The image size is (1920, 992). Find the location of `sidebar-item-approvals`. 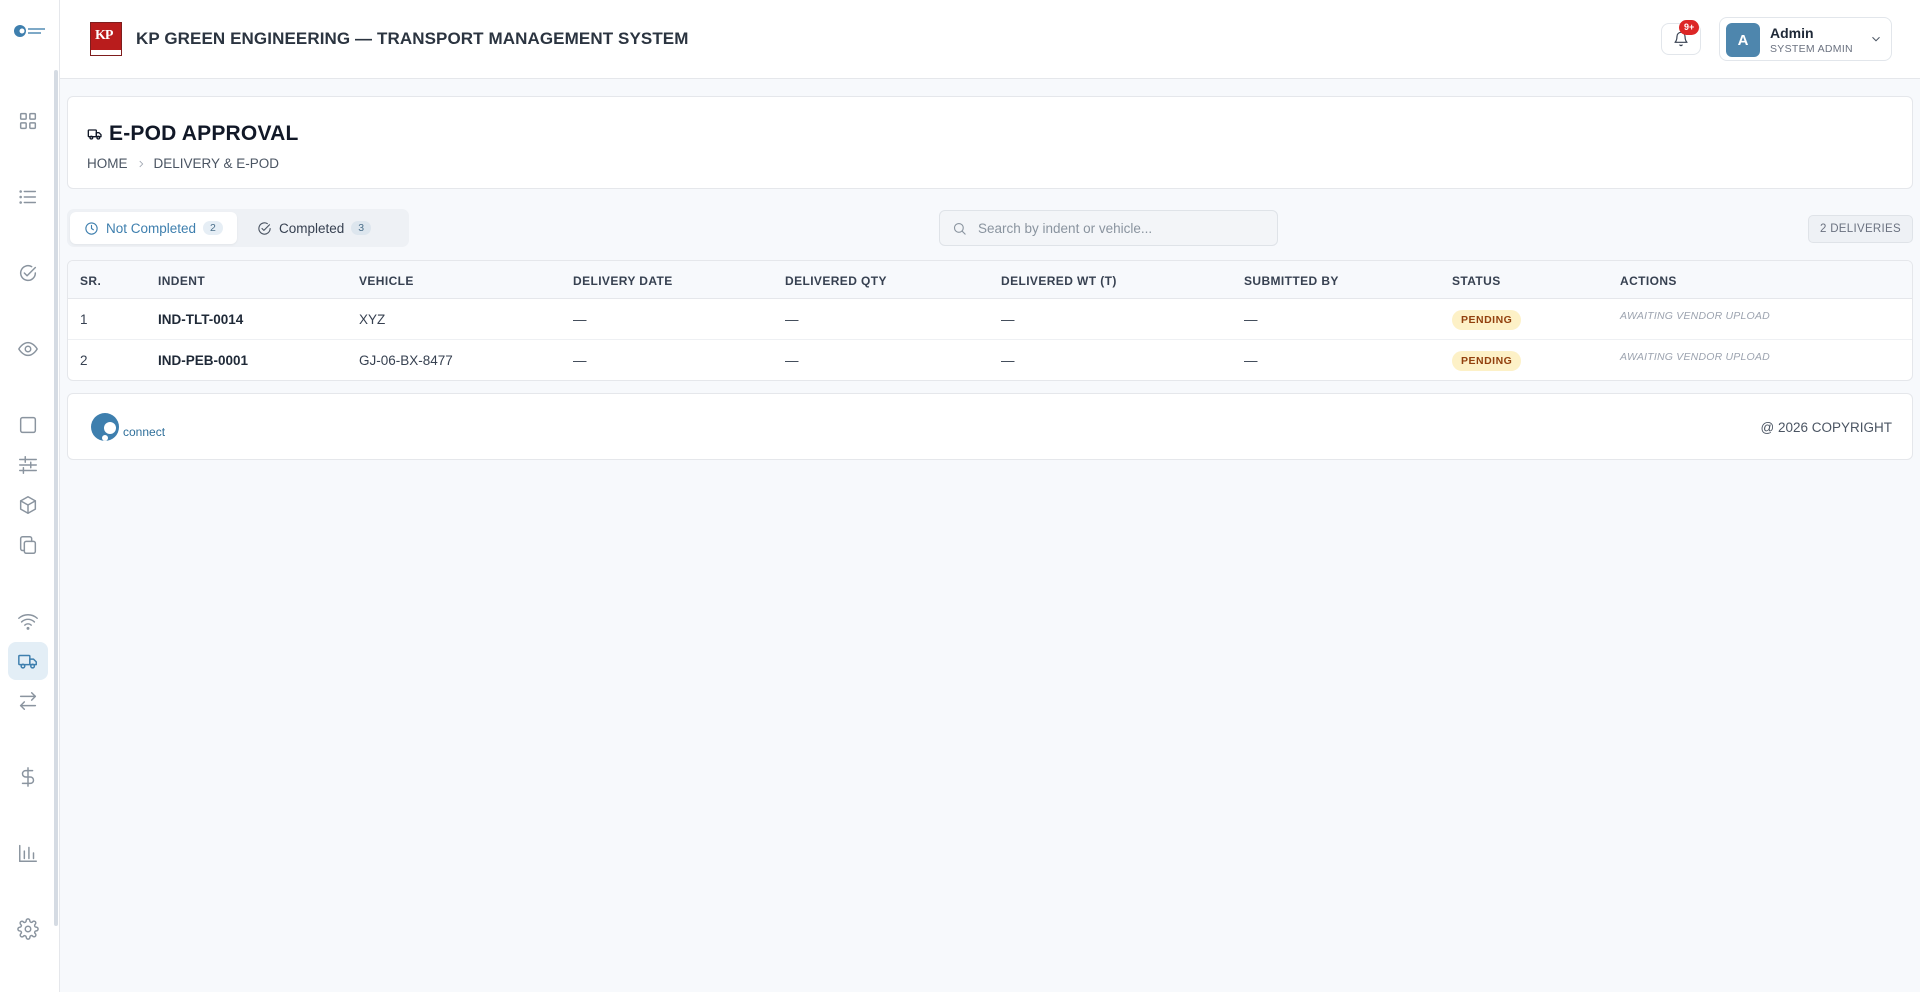

sidebar-item-approvals is located at coordinates (28, 273).